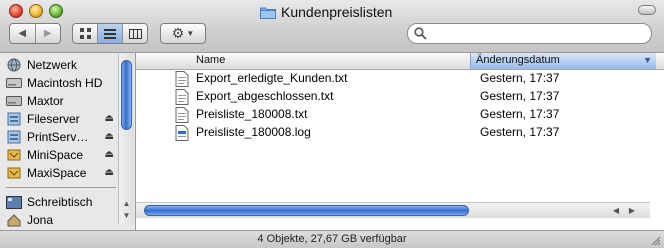  I want to click on table-row: Export_abgeschlossen.txt Gestern, 17:37, so click(400, 97).